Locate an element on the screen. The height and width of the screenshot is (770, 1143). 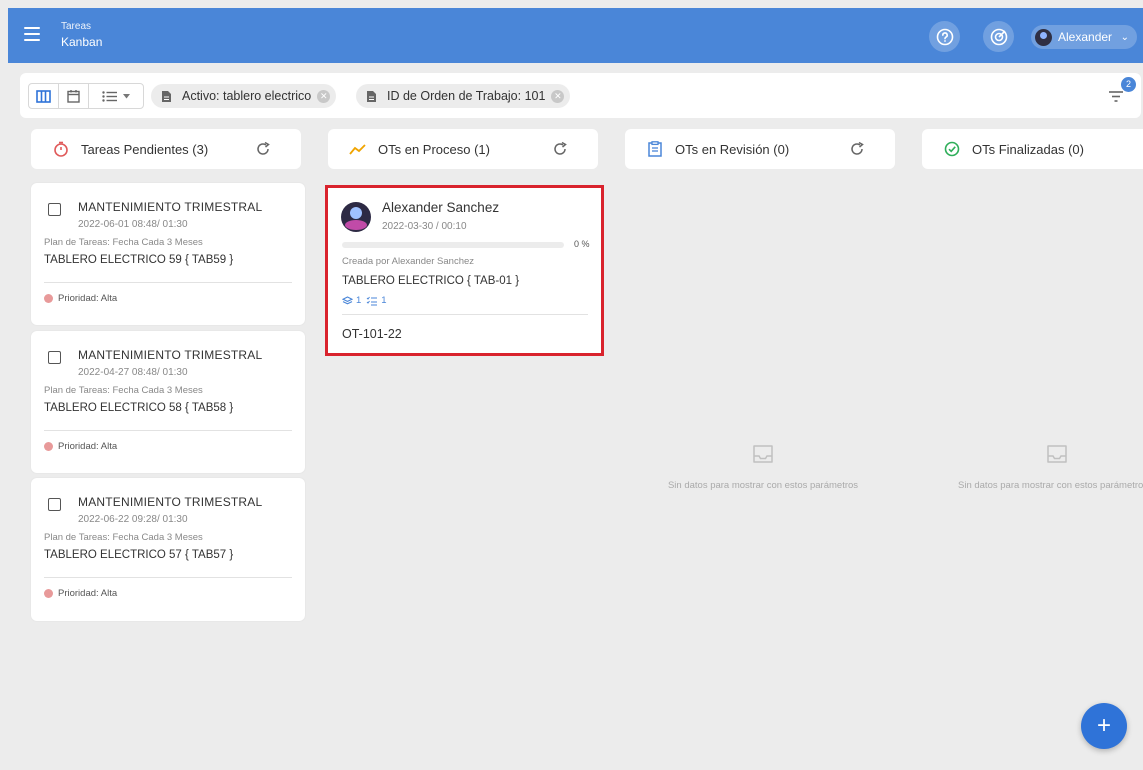
user-menu: Alexander ⌄ is located at coordinates (1084, 37).